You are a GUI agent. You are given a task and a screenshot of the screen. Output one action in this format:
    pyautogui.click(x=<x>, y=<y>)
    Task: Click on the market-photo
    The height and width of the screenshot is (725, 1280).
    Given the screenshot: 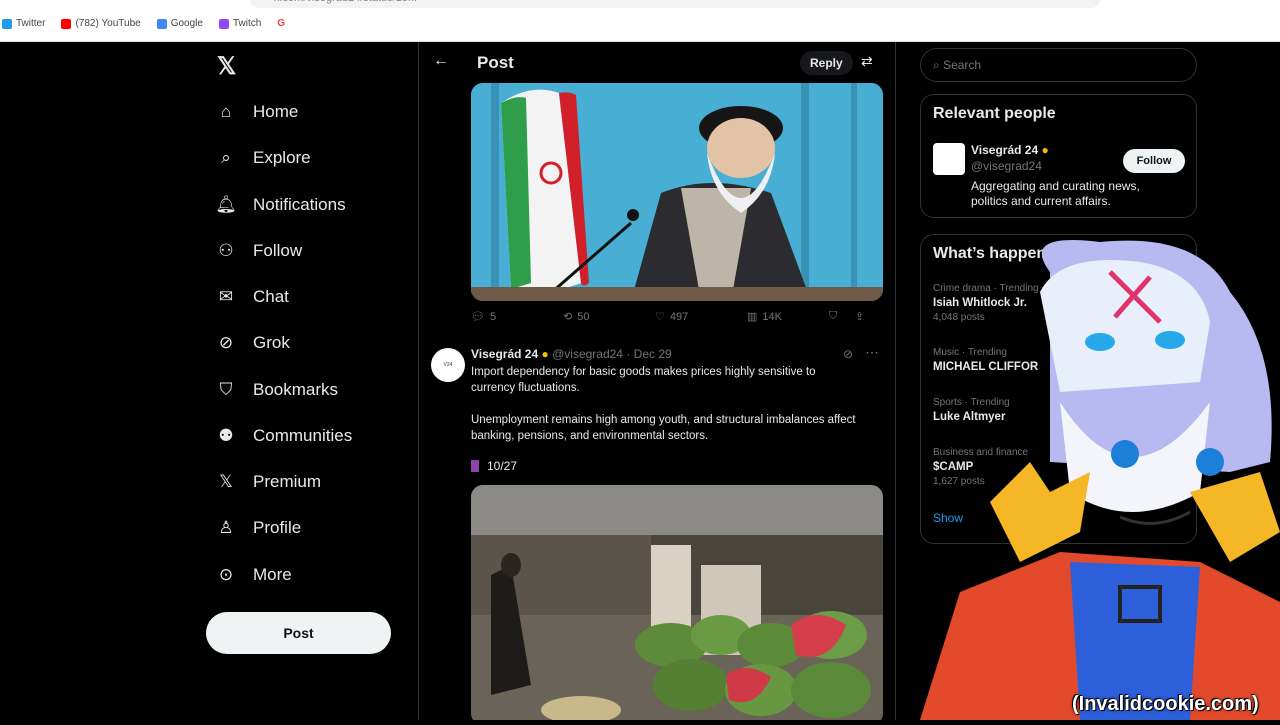 What is the action you would take?
    pyautogui.click(x=677, y=602)
    